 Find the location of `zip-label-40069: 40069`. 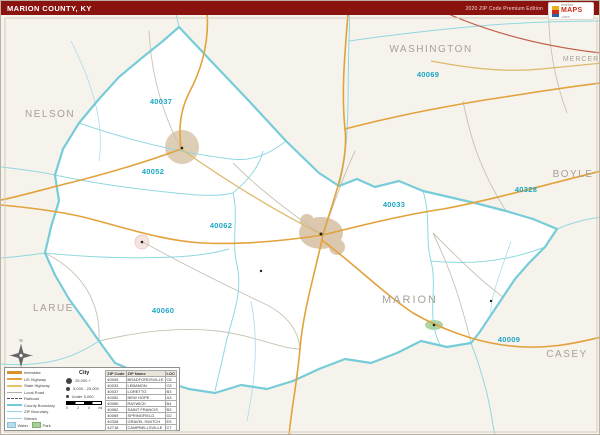

zip-label-40069: 40069 is located at coordinates (428, 74).